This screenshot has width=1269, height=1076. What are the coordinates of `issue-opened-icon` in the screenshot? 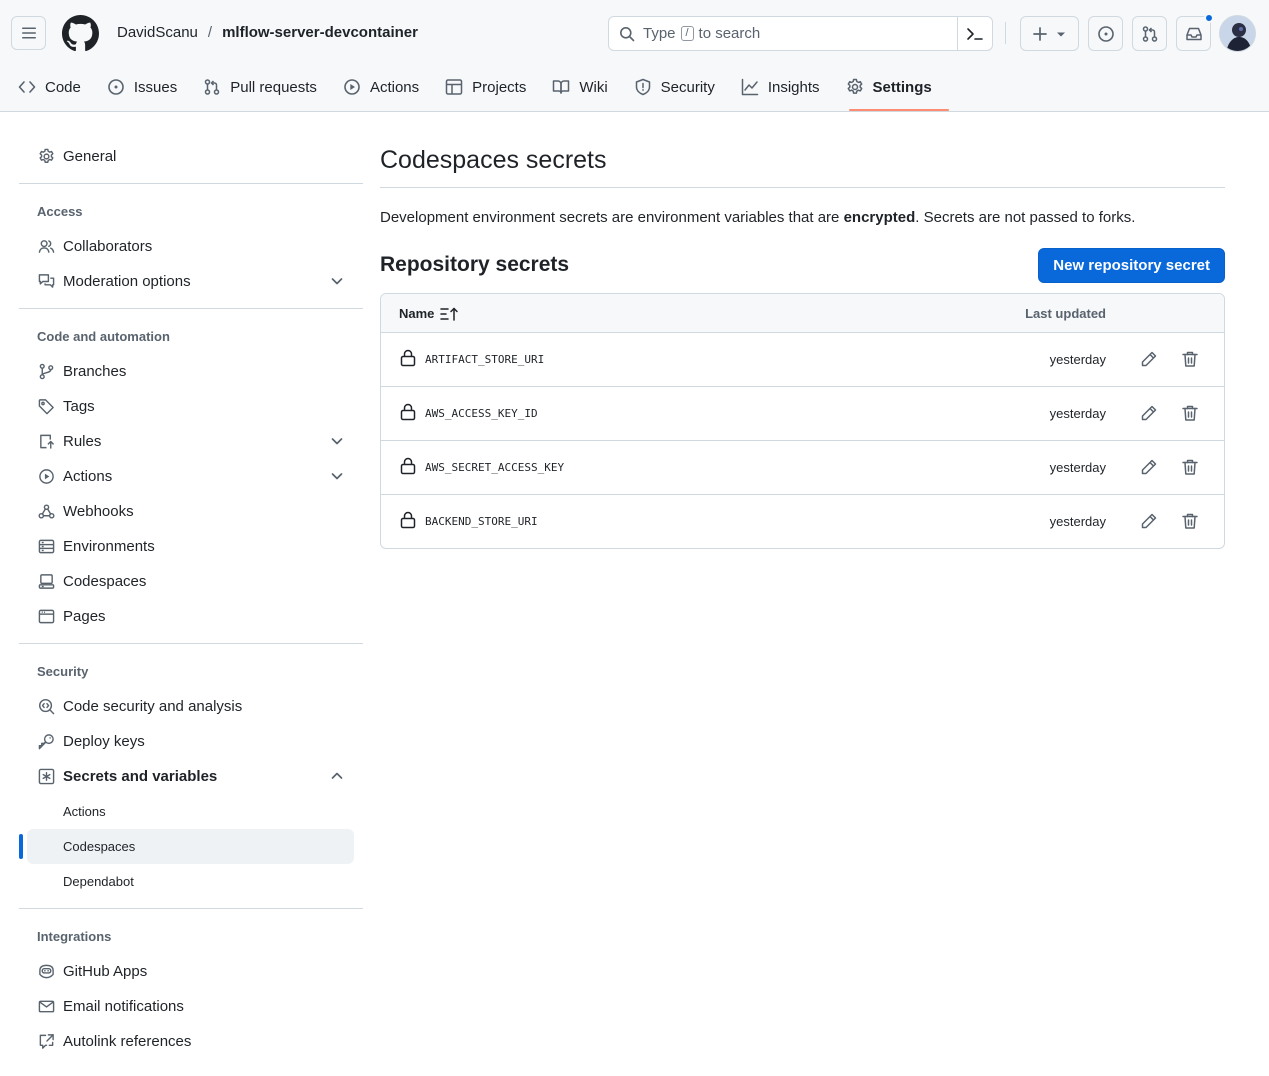 It's located at (1105, 33).